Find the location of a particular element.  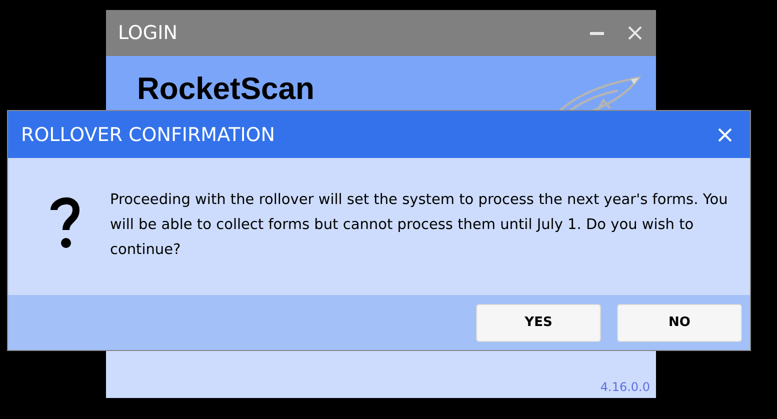

app-name: RocketScan is located at coordinates (225, 89).